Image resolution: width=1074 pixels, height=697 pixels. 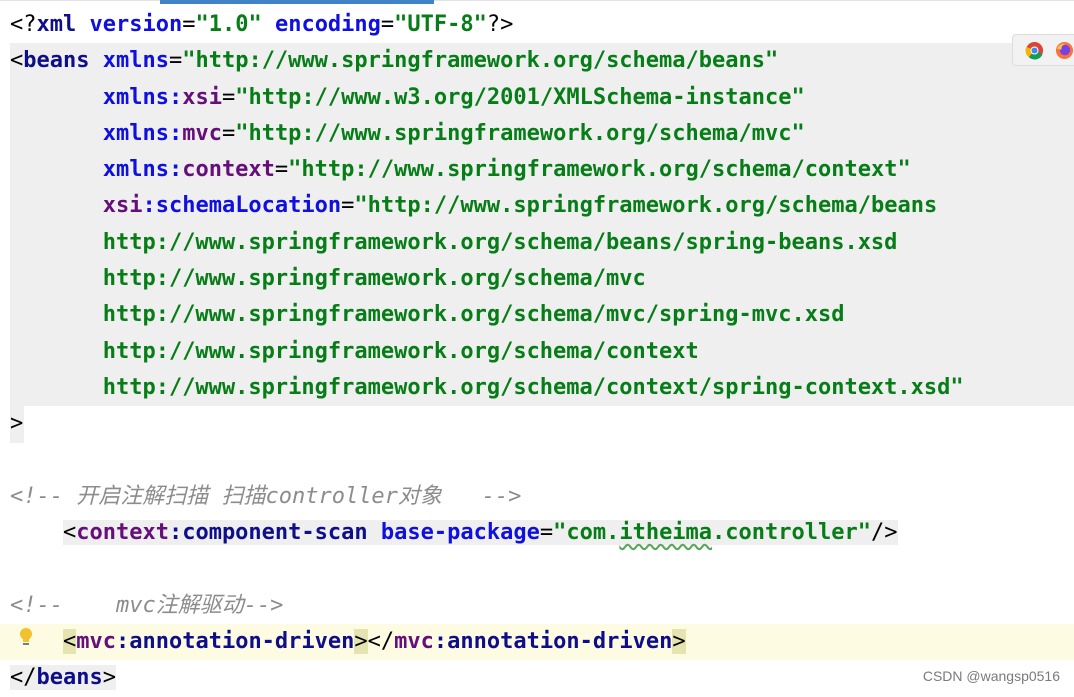 What do you see at coordinates (262, 24) in the screenshot?
I see `code-line-1: <?xml version="1.0" encoding="UTF-8"?>` at bounding box center [262, 24].